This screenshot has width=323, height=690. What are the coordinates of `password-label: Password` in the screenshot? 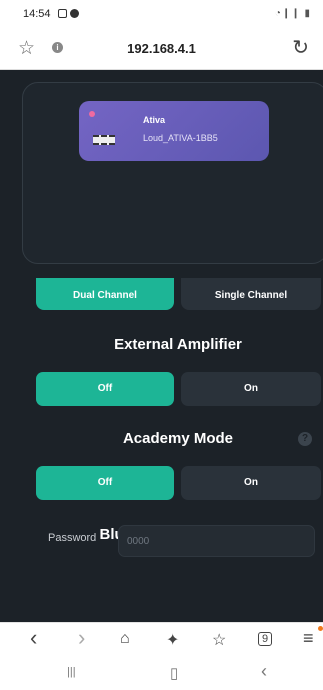 It's located at (72, 538).